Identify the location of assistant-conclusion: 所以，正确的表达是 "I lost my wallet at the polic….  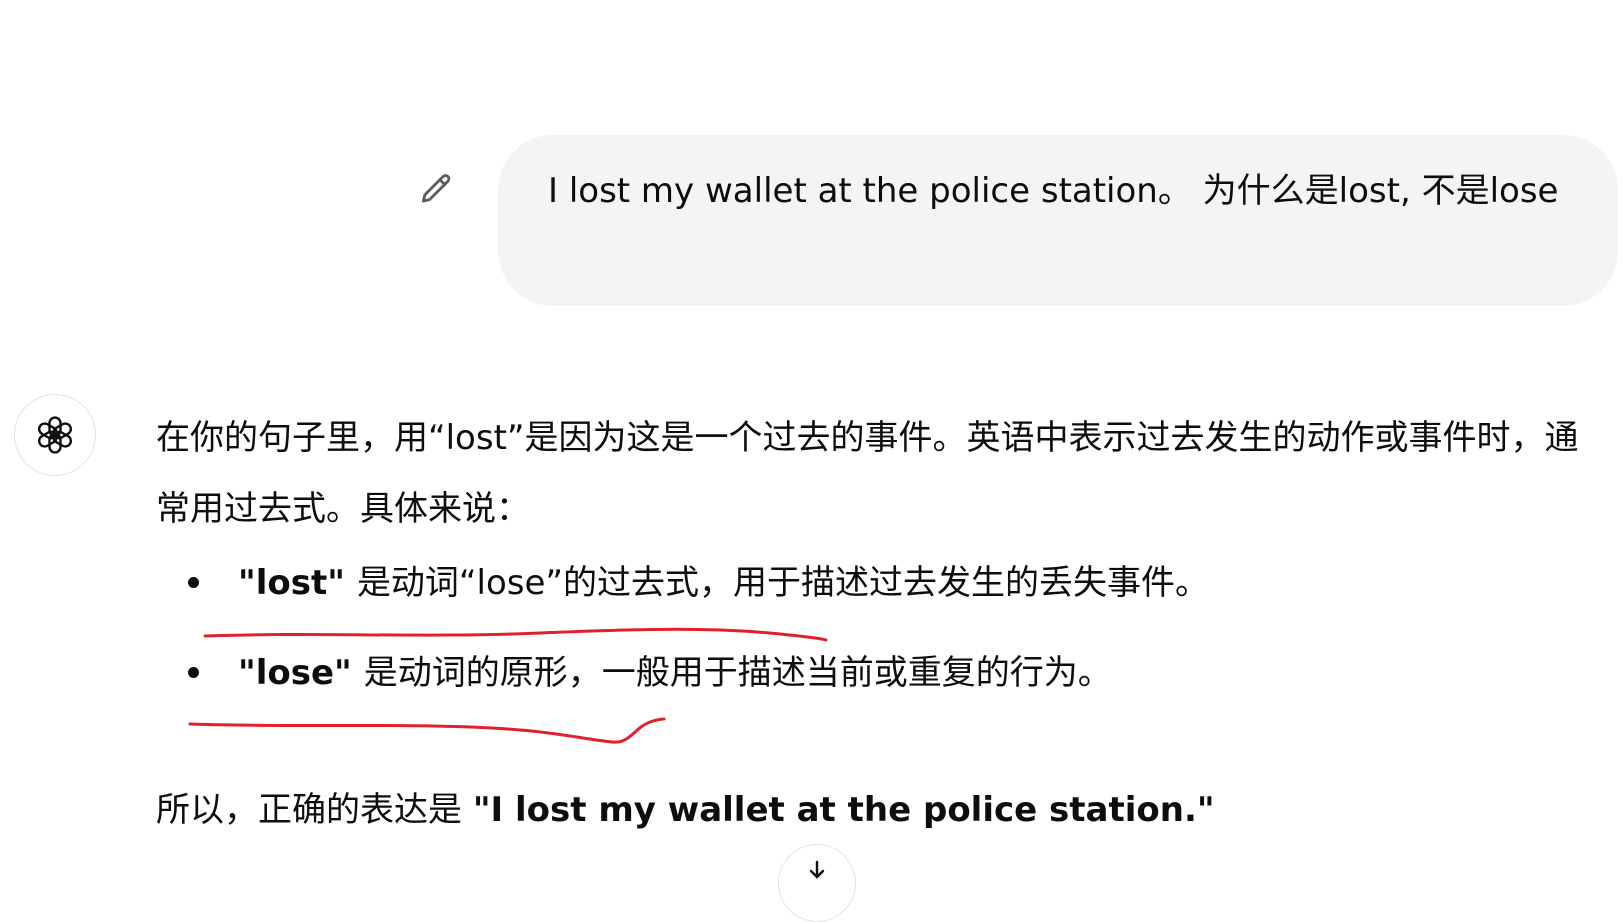
(685, 810).